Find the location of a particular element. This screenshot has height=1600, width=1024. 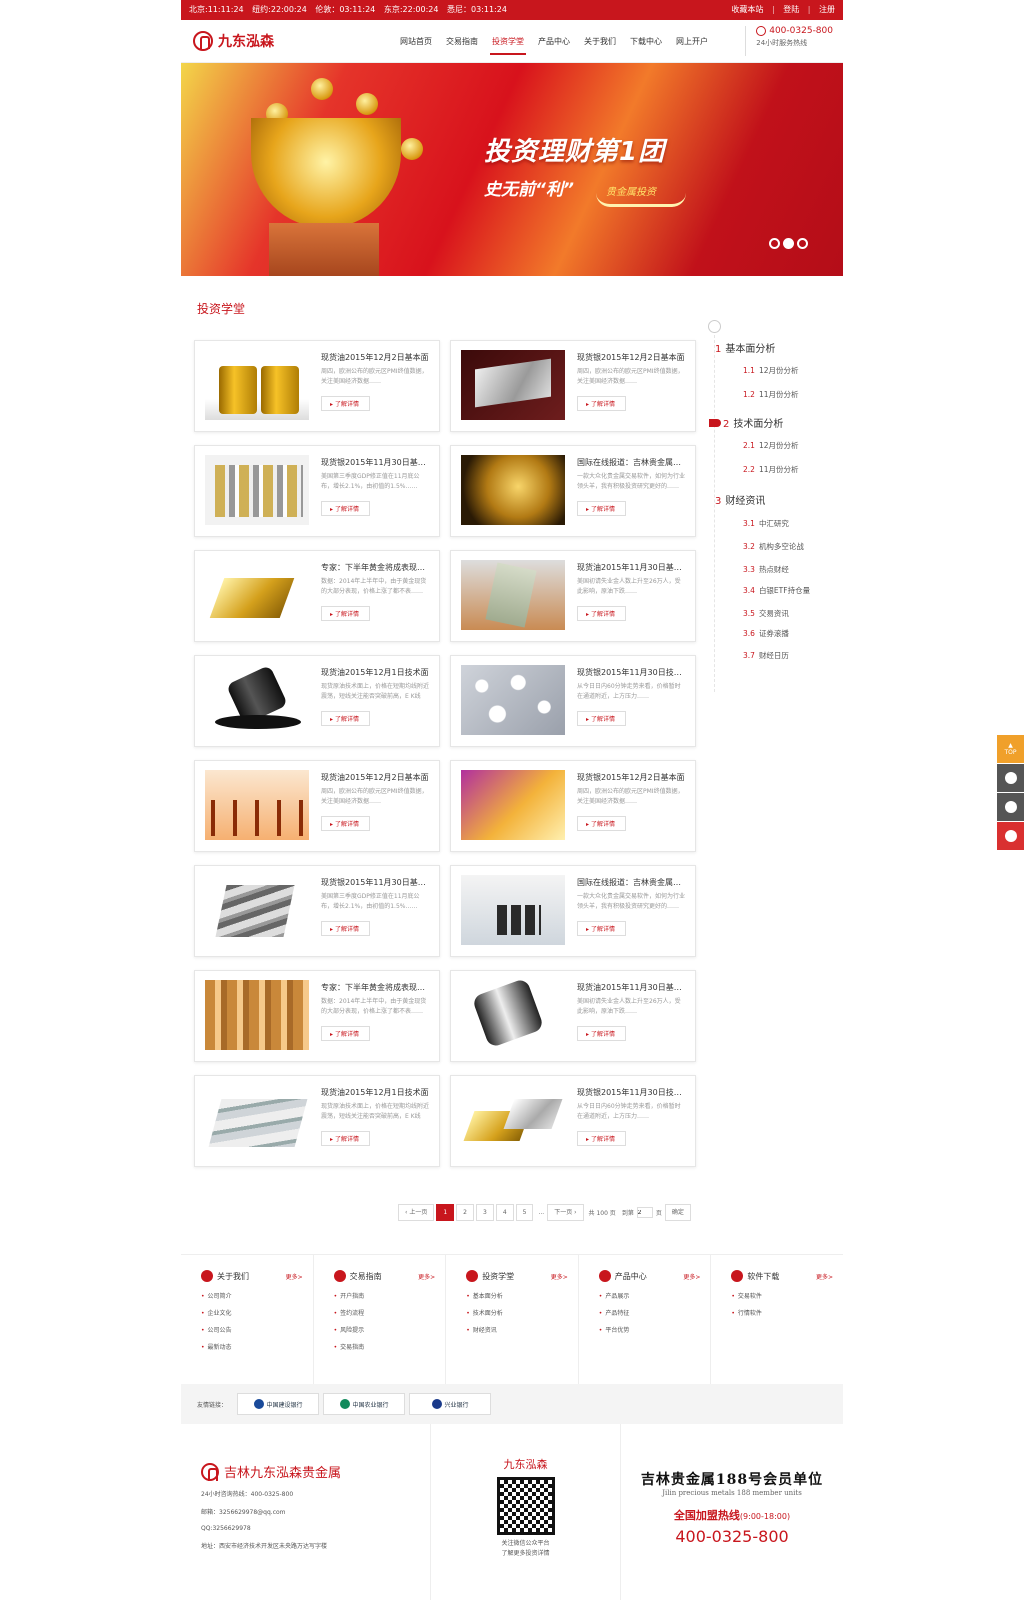

toc-section-news: 3 财经资讯 is located at coordinates (740, 499).